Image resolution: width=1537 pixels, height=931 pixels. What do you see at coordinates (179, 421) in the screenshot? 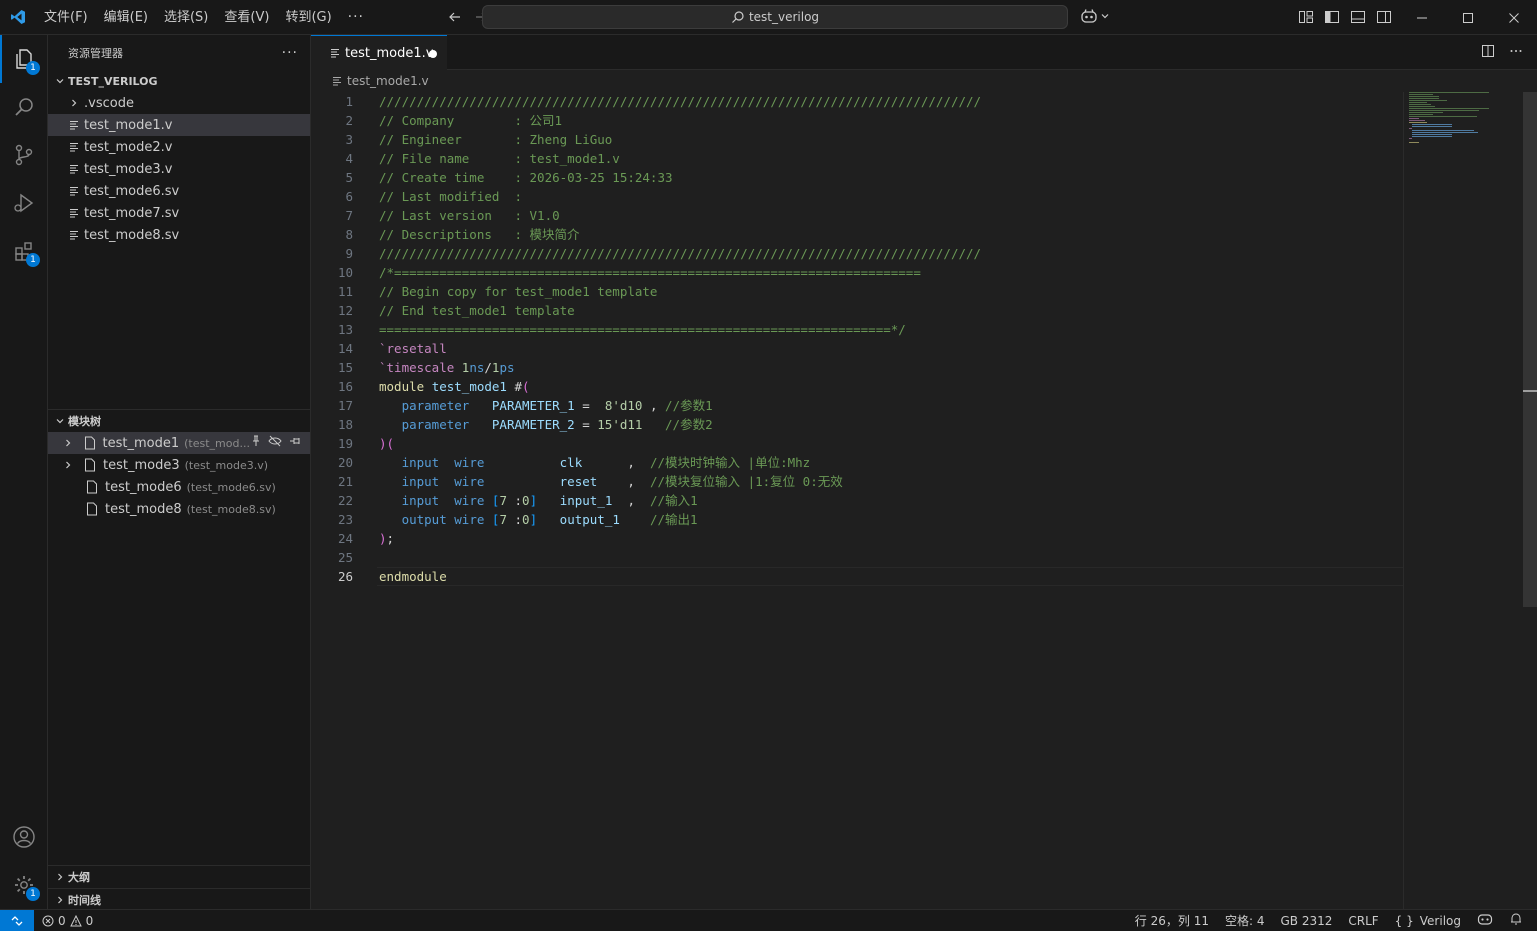
I see `module-tree-section-header: 模块树` at bounding box center [179, 421].